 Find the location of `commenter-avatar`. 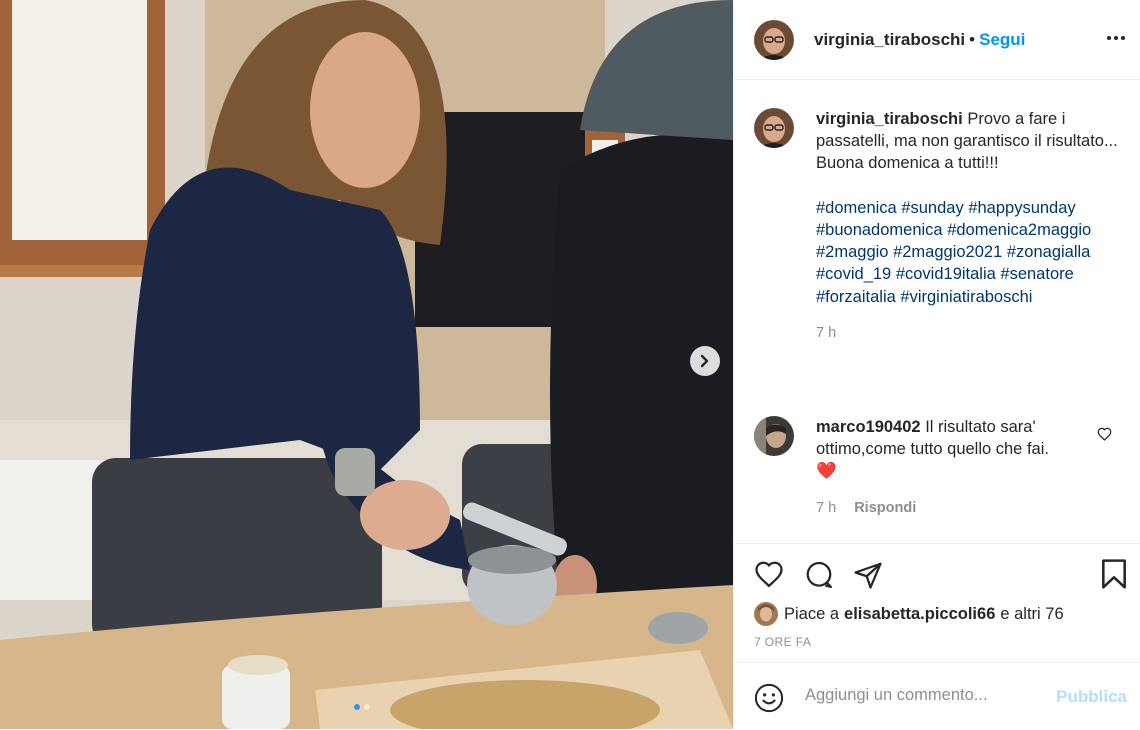

commenter-avatar is located at coordinates (774, 436).